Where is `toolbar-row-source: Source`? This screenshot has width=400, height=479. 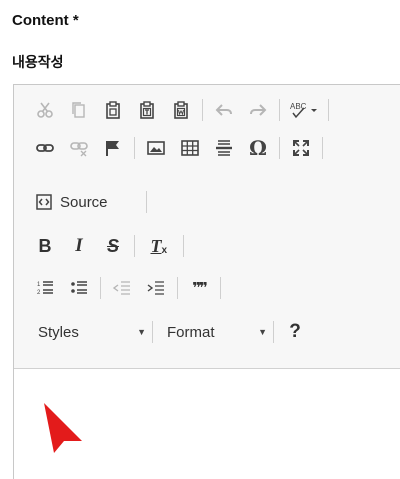 toolbar-row-source: Source is located at coordinates (89, 202).